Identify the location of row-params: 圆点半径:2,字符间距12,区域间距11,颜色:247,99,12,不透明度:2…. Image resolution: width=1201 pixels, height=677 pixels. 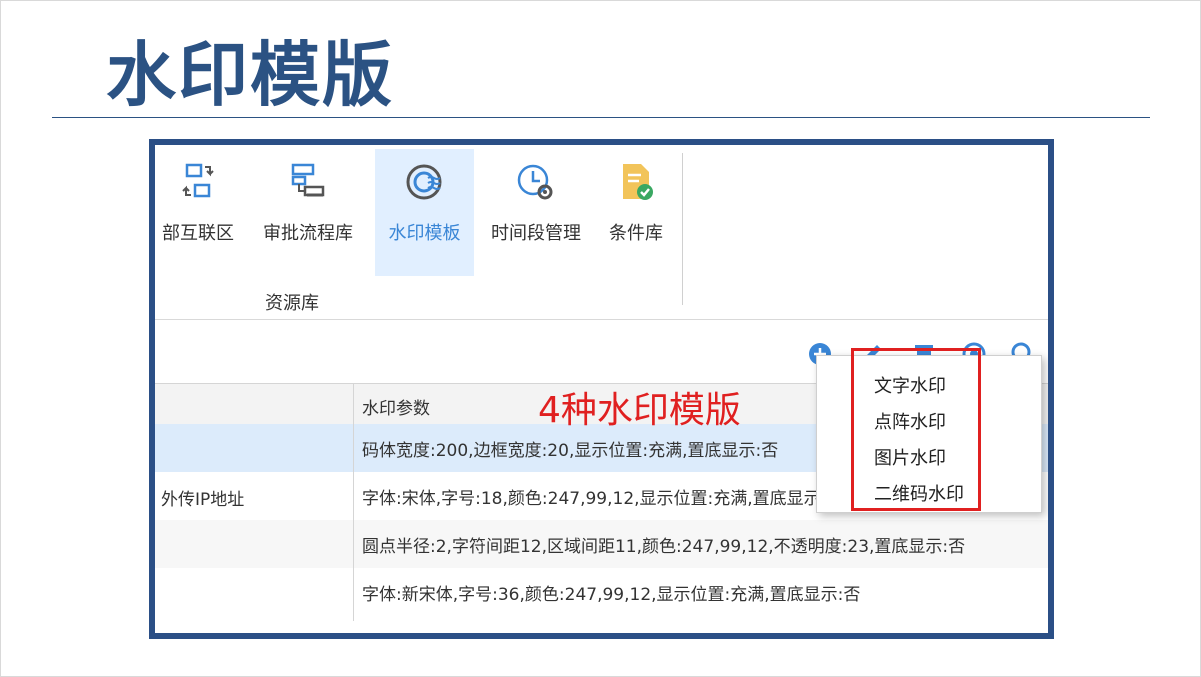
(664, 547).